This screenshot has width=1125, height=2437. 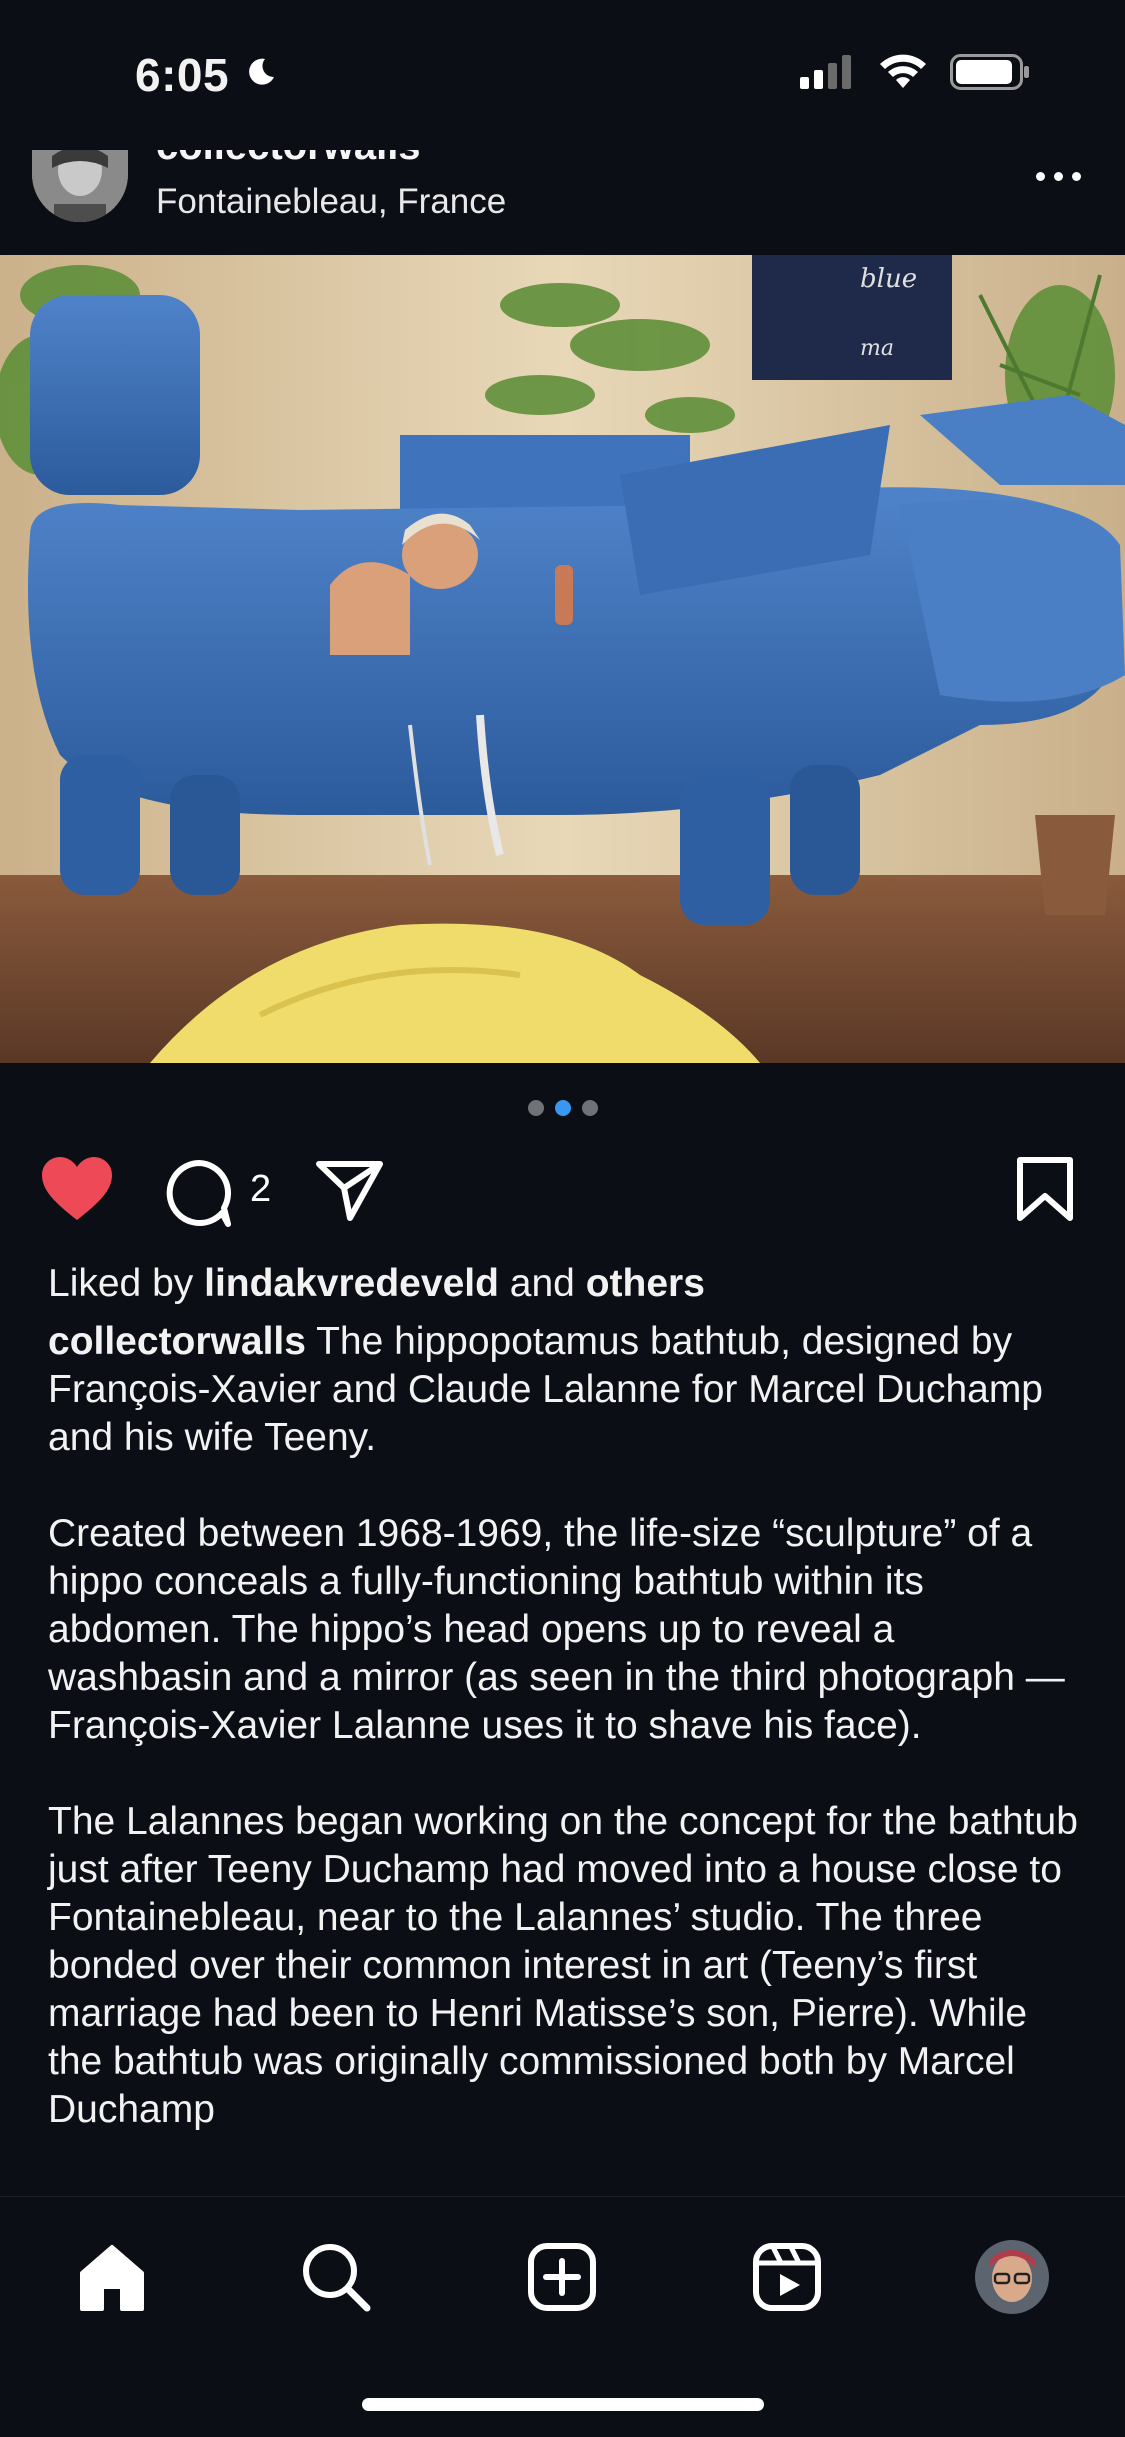 What do you see at coordinates (331, 202) in the screenshot?
I see `post-location: Fontainebleau, France` at bounding box center [331, 202].